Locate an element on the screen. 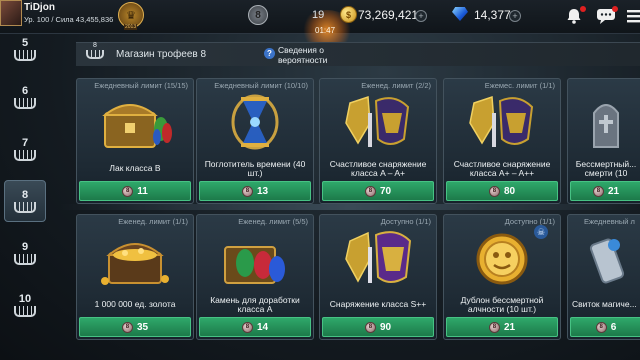 The image size is (640, 360). doubloon-icon is located at coordinates (502, 259).